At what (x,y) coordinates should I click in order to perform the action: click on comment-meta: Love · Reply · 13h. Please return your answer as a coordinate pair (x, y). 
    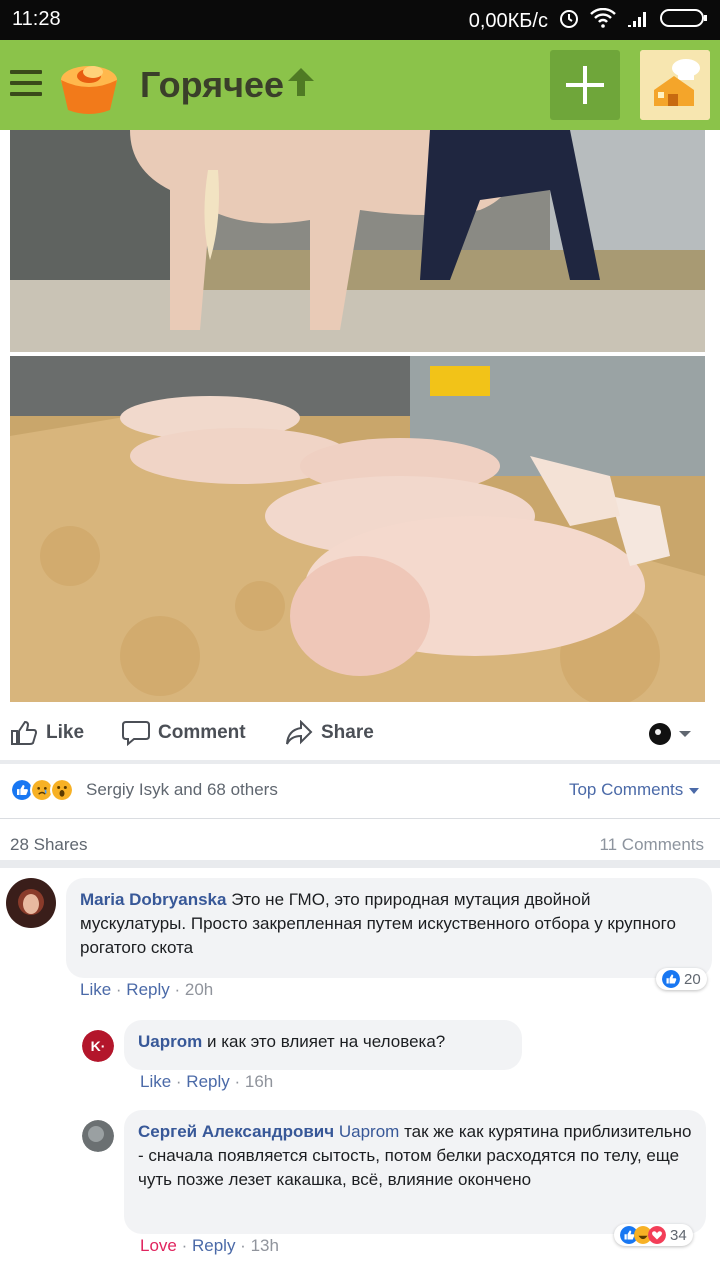
    Looking at the image, I should click on (209, 1245).